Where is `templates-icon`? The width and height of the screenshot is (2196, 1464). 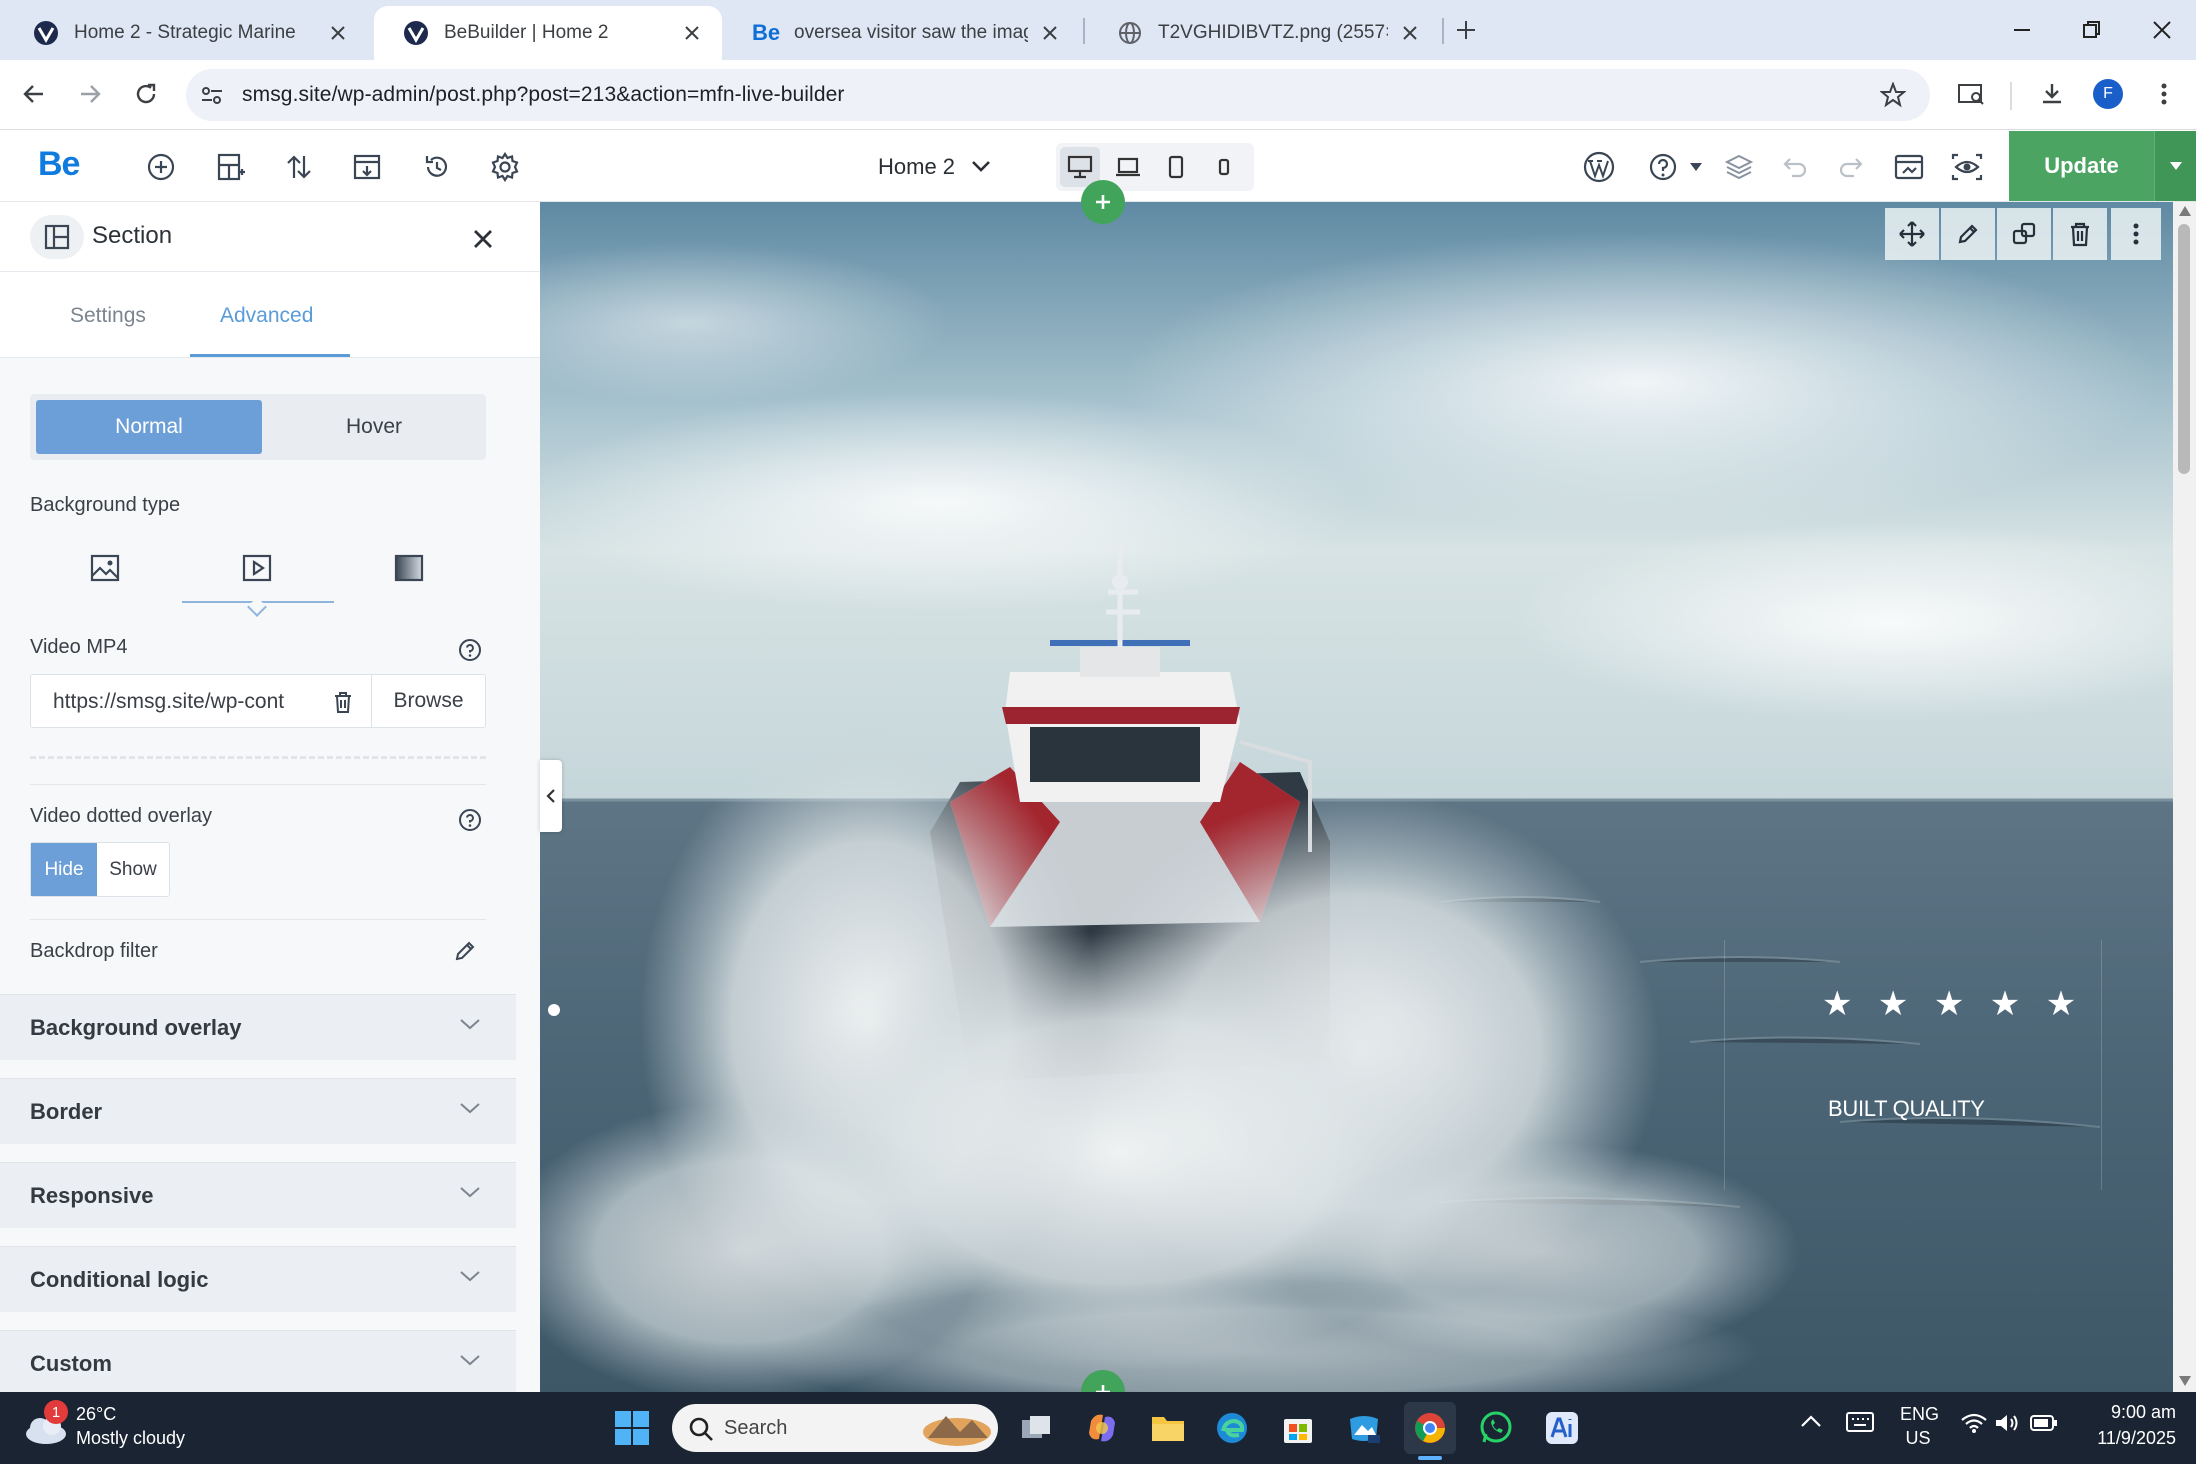 templates-icon is located at coordinates (367, 167).